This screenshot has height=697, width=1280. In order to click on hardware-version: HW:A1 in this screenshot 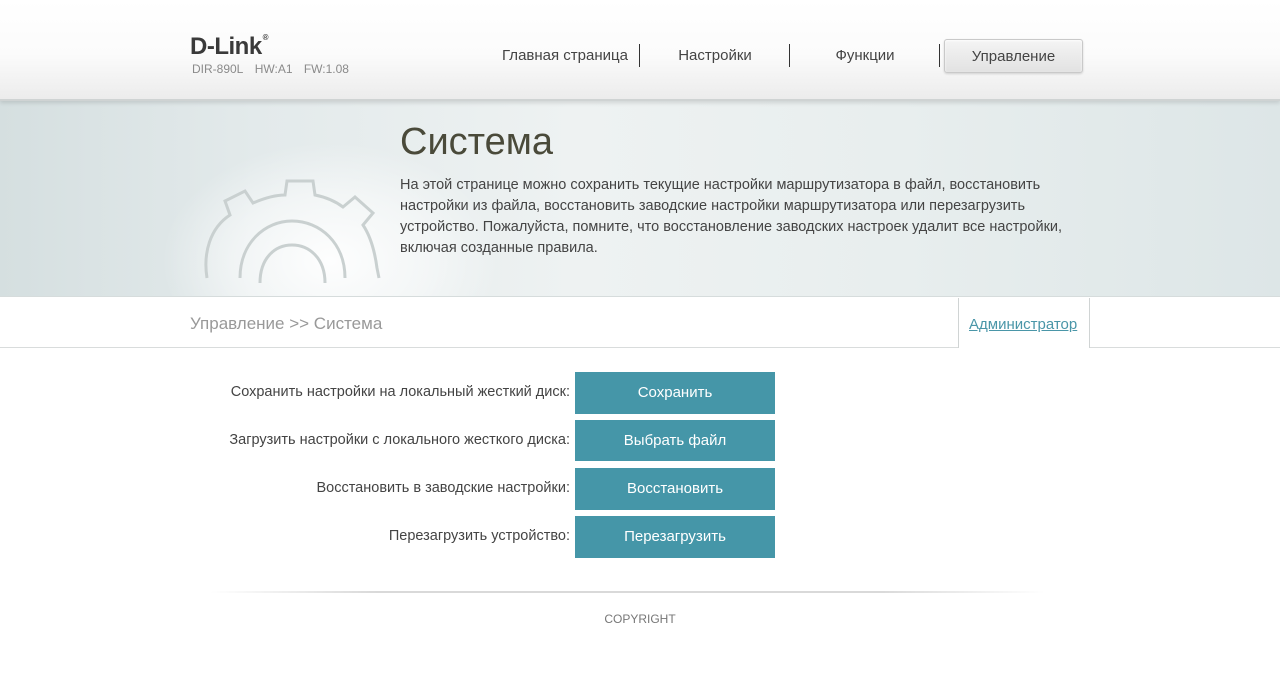, I will do `click(273, 69)`.